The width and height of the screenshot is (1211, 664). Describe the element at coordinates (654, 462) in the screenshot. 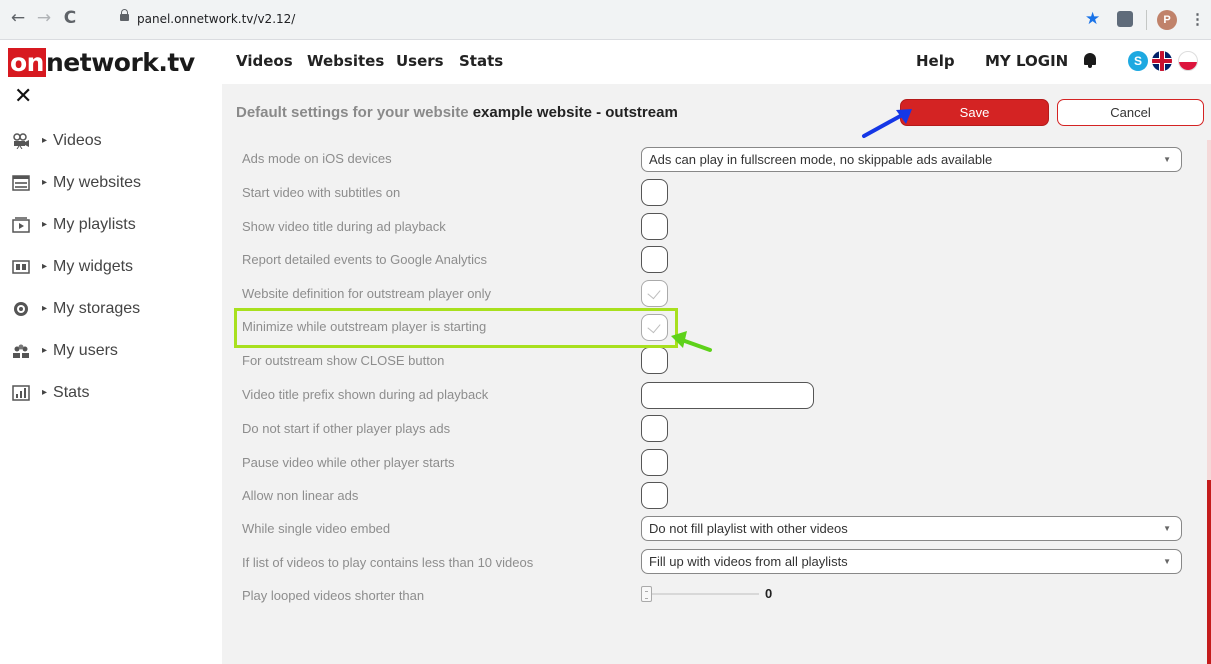

I see `pause-other-starts-checkbox` at that location.